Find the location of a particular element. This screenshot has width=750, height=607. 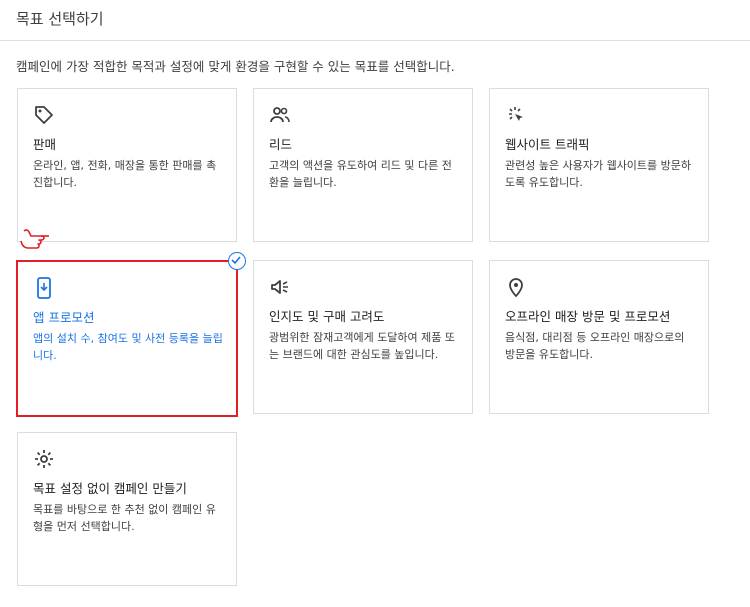

goal-card-description: 목표를 바탕으로 한 추천 없이 캠페인 유형을 먼저 선택합니다. is located at coordinates (124, 518).